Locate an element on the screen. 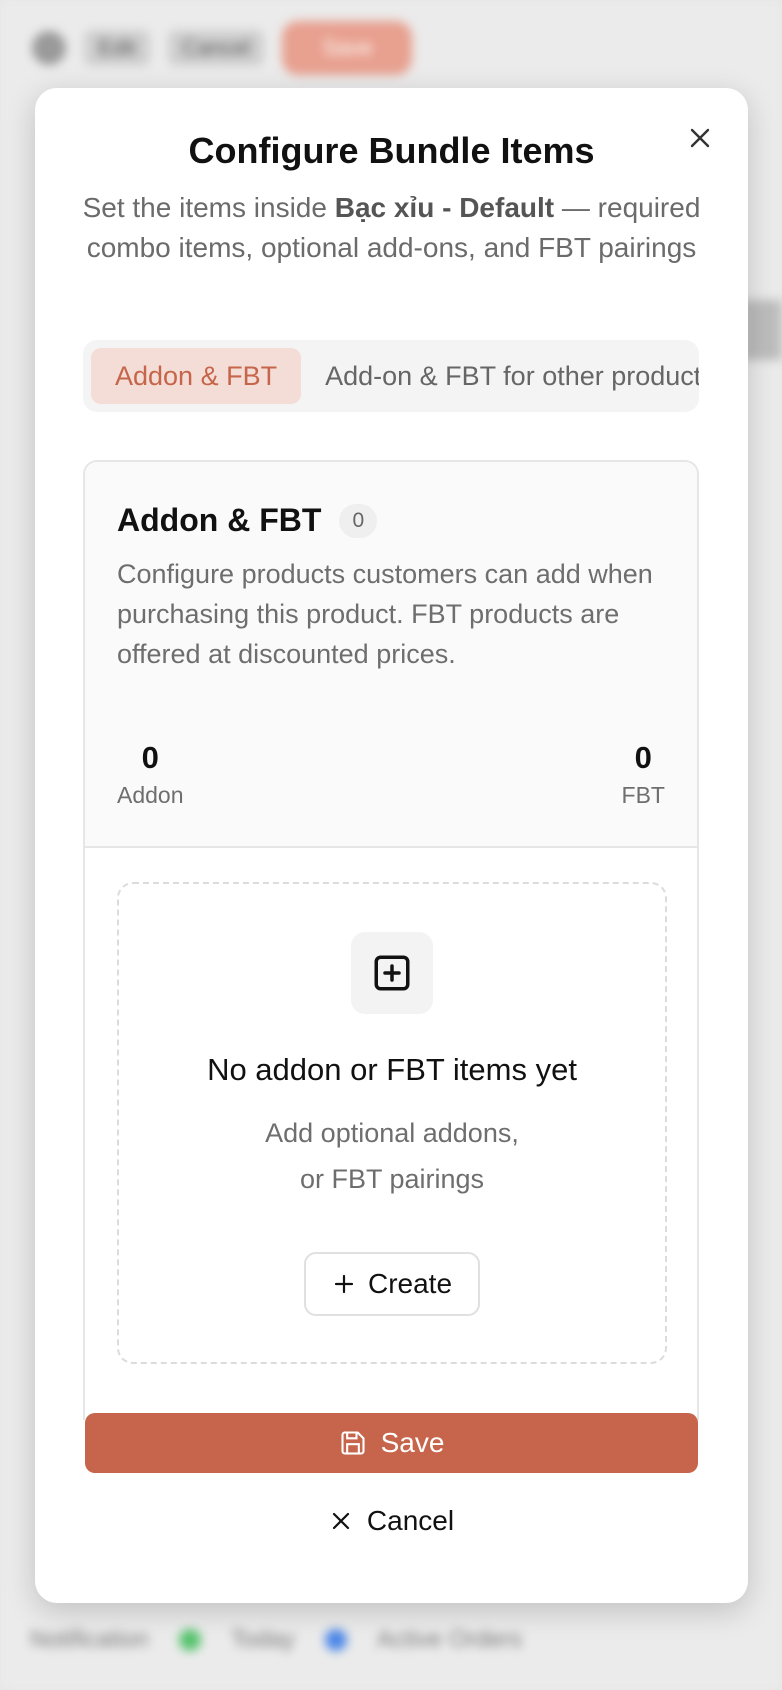 The height and width of the screenshot is (1690, 782). empty-state-description: Add optional addons, or FBT pairings is located at coordinates (392, 1156).